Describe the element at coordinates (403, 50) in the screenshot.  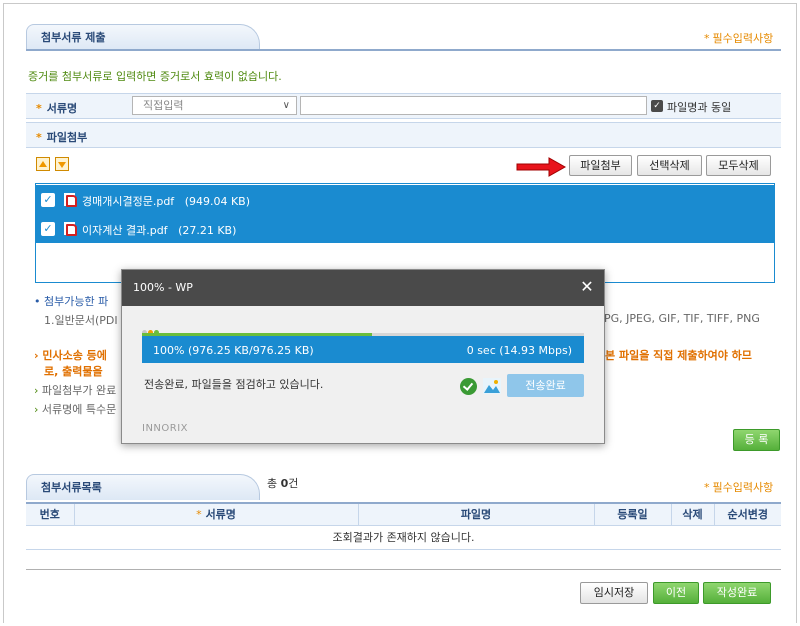
I see `attach-tab-underline` at that location.